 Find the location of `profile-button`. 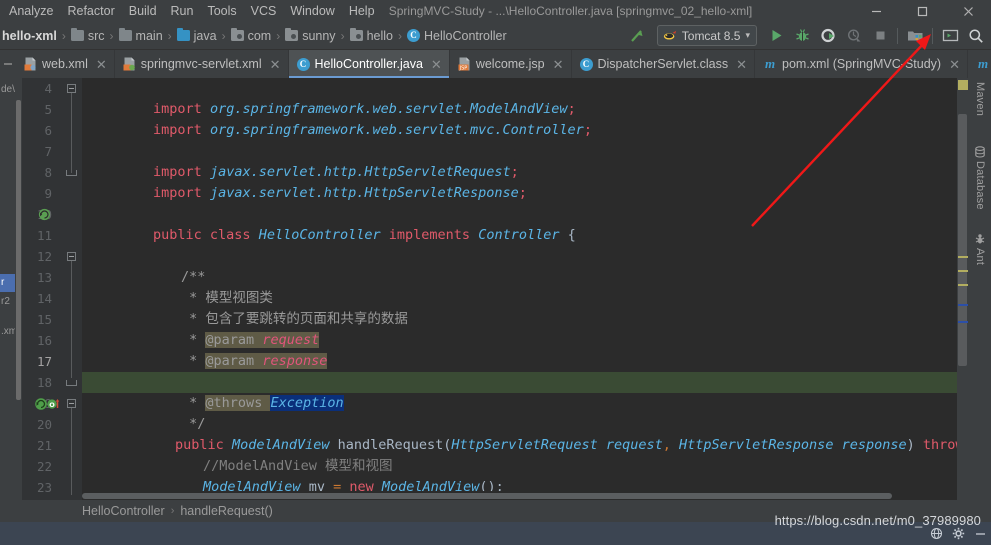

profile-button is located at coordinates (854, 36).